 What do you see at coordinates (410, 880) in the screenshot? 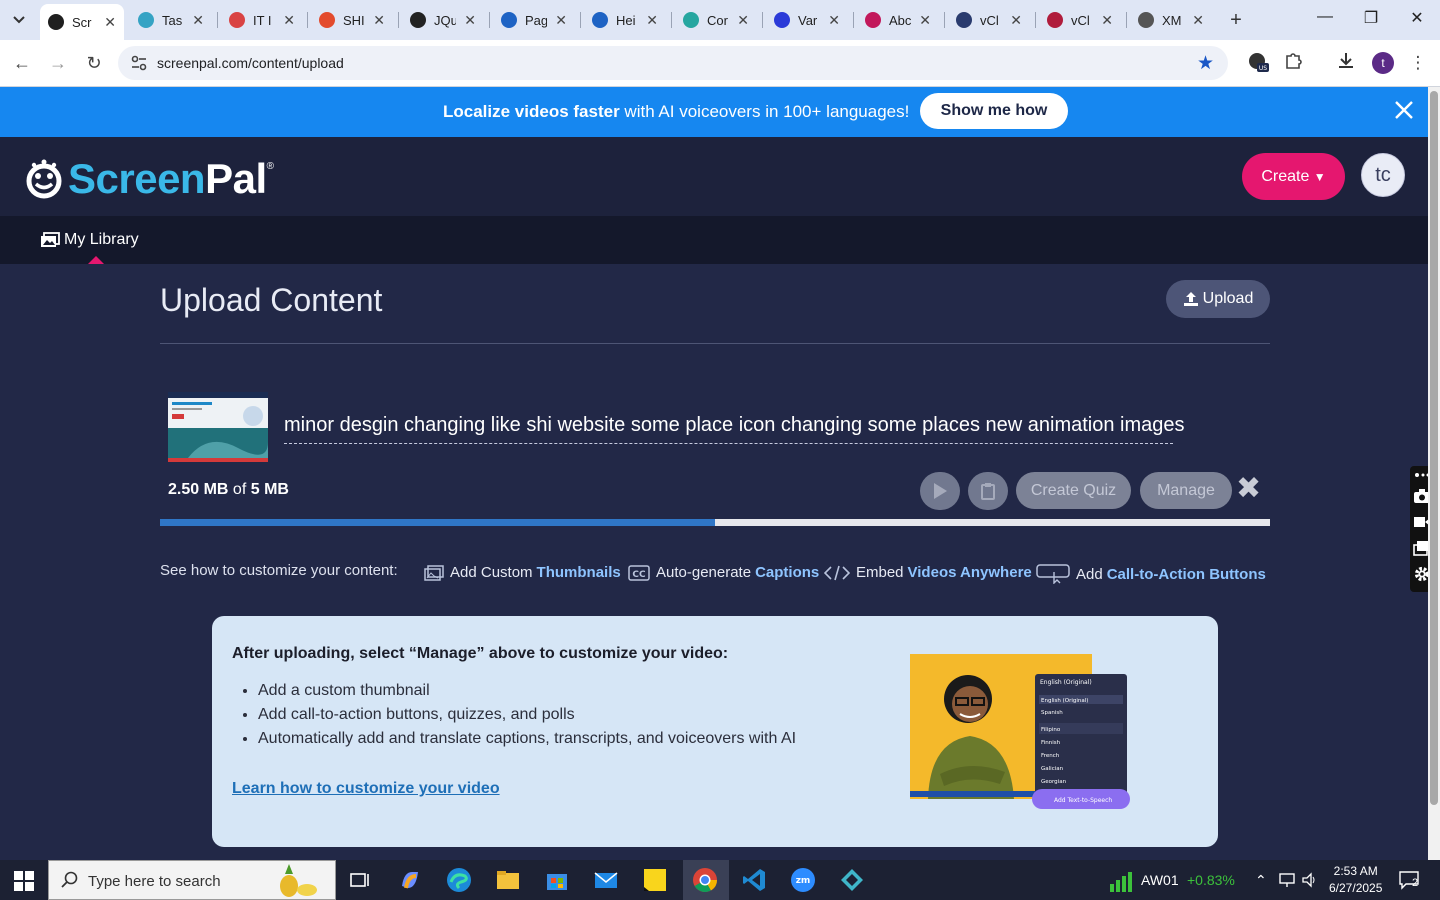
I see `copilot-icon` at bounding box center [410, 880].